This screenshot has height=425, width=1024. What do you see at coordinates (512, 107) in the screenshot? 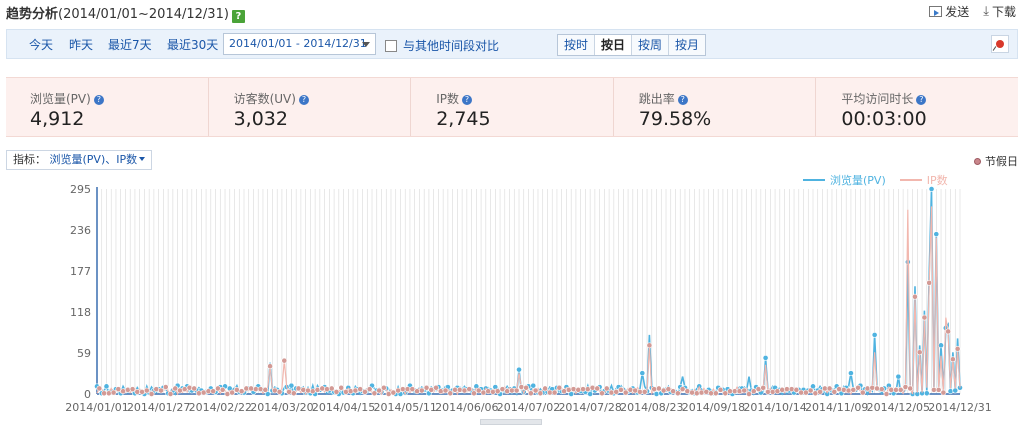
I see `metric-ip: IP数? 2,745` at bounding box center [512, 107].